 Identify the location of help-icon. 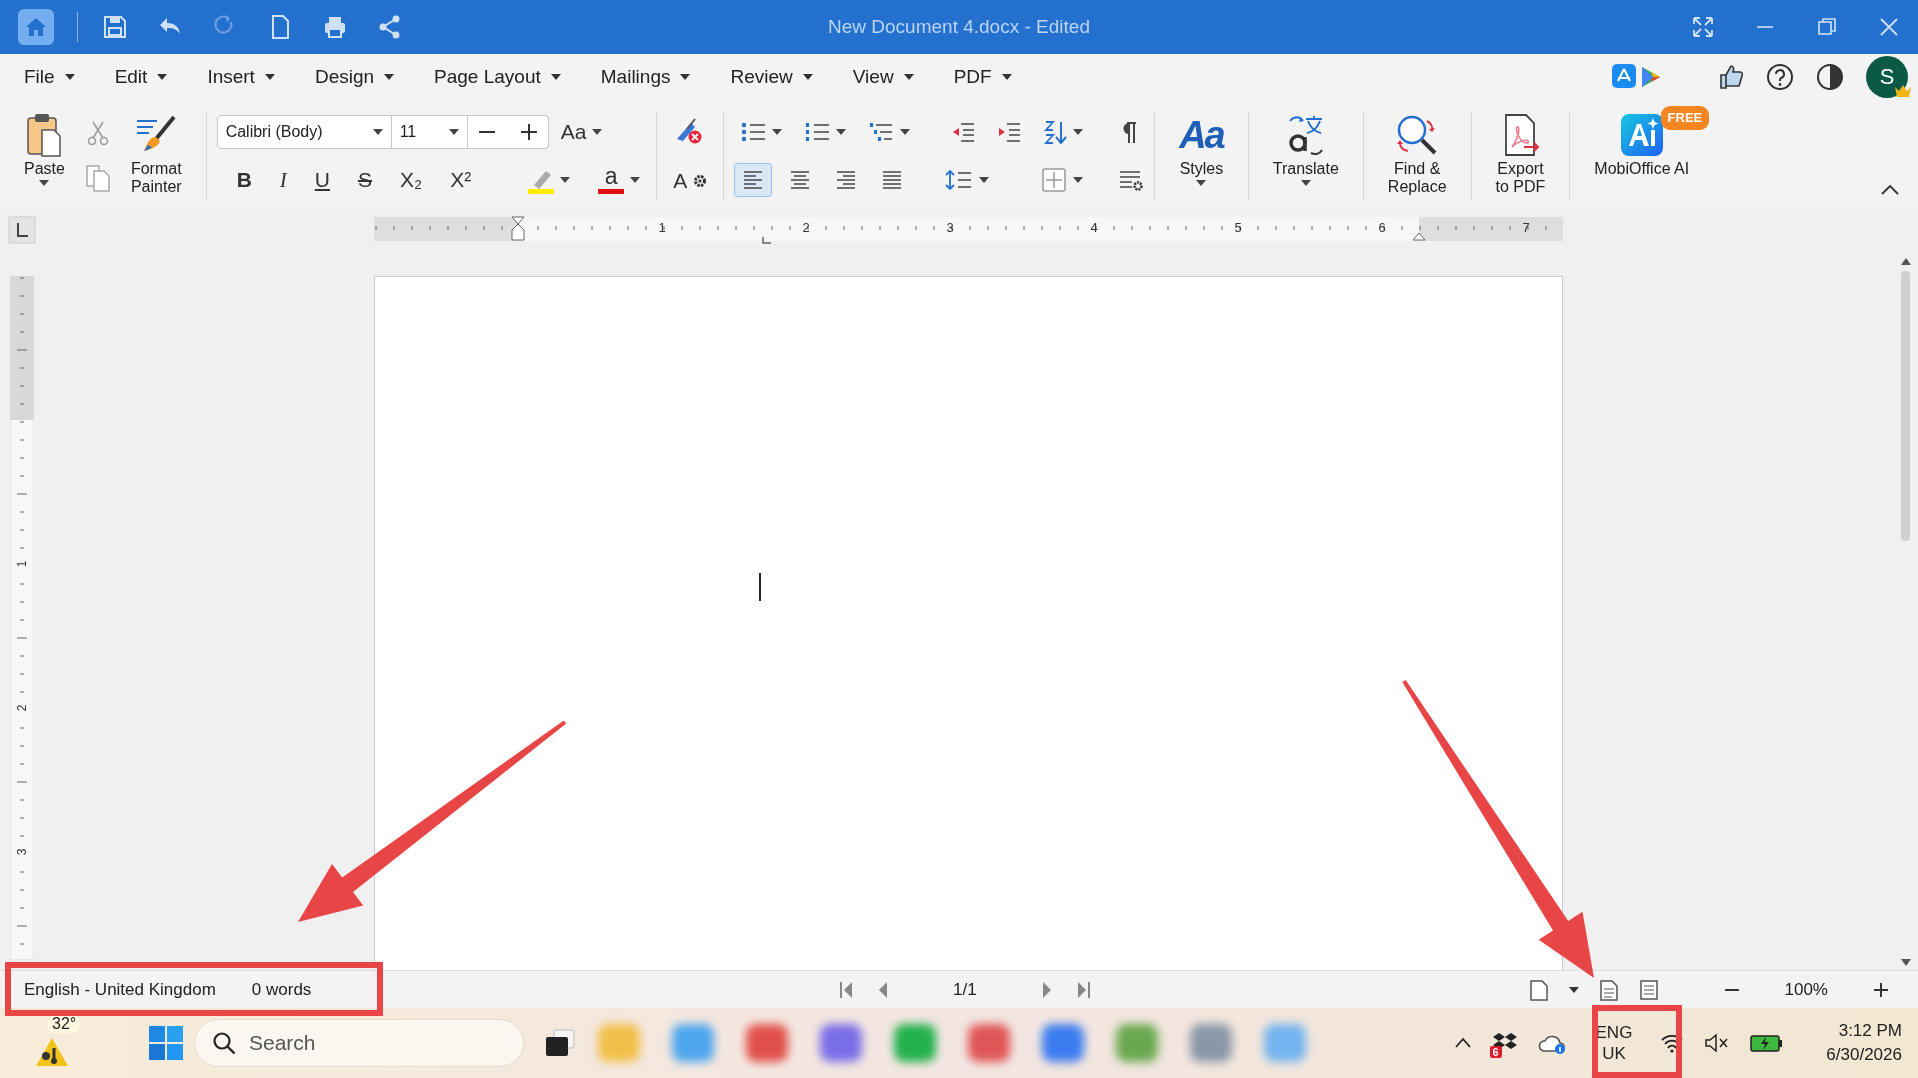
(1780, 77).